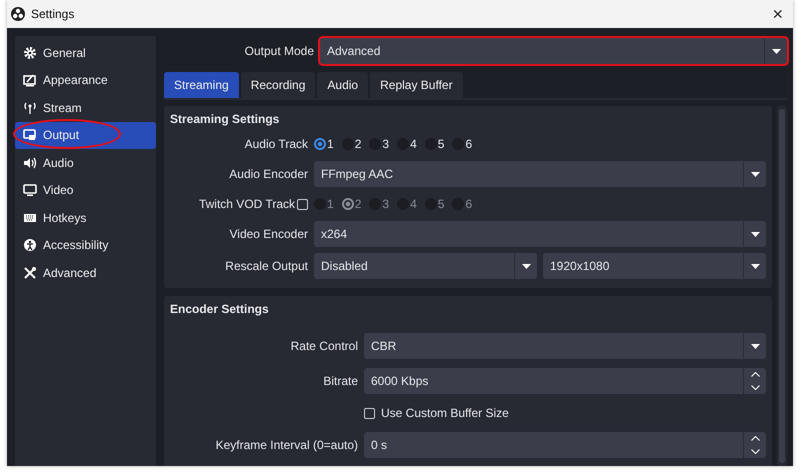  What do you see at coordinates (85, 135) in the screenshot?
I see `sidebar-item: Output` at bounding box center [85, 135].